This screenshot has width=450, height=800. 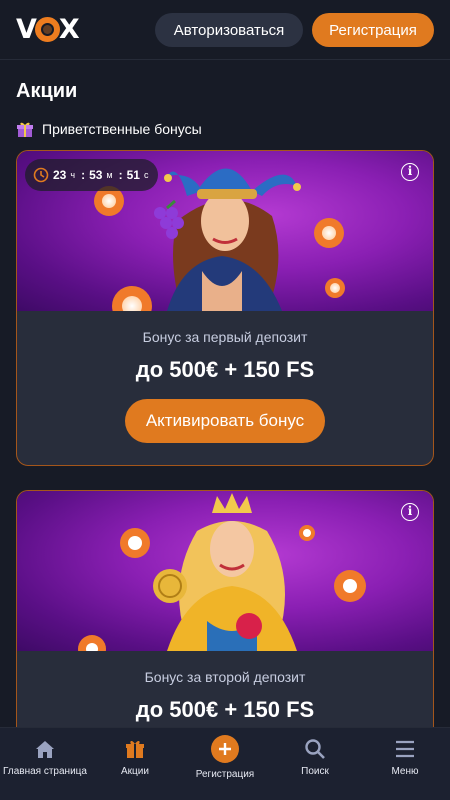 What do you see at coordinates (135, 771) in the screenshot?
I see `nav-label: Акции` at bounding box center [135, 771].